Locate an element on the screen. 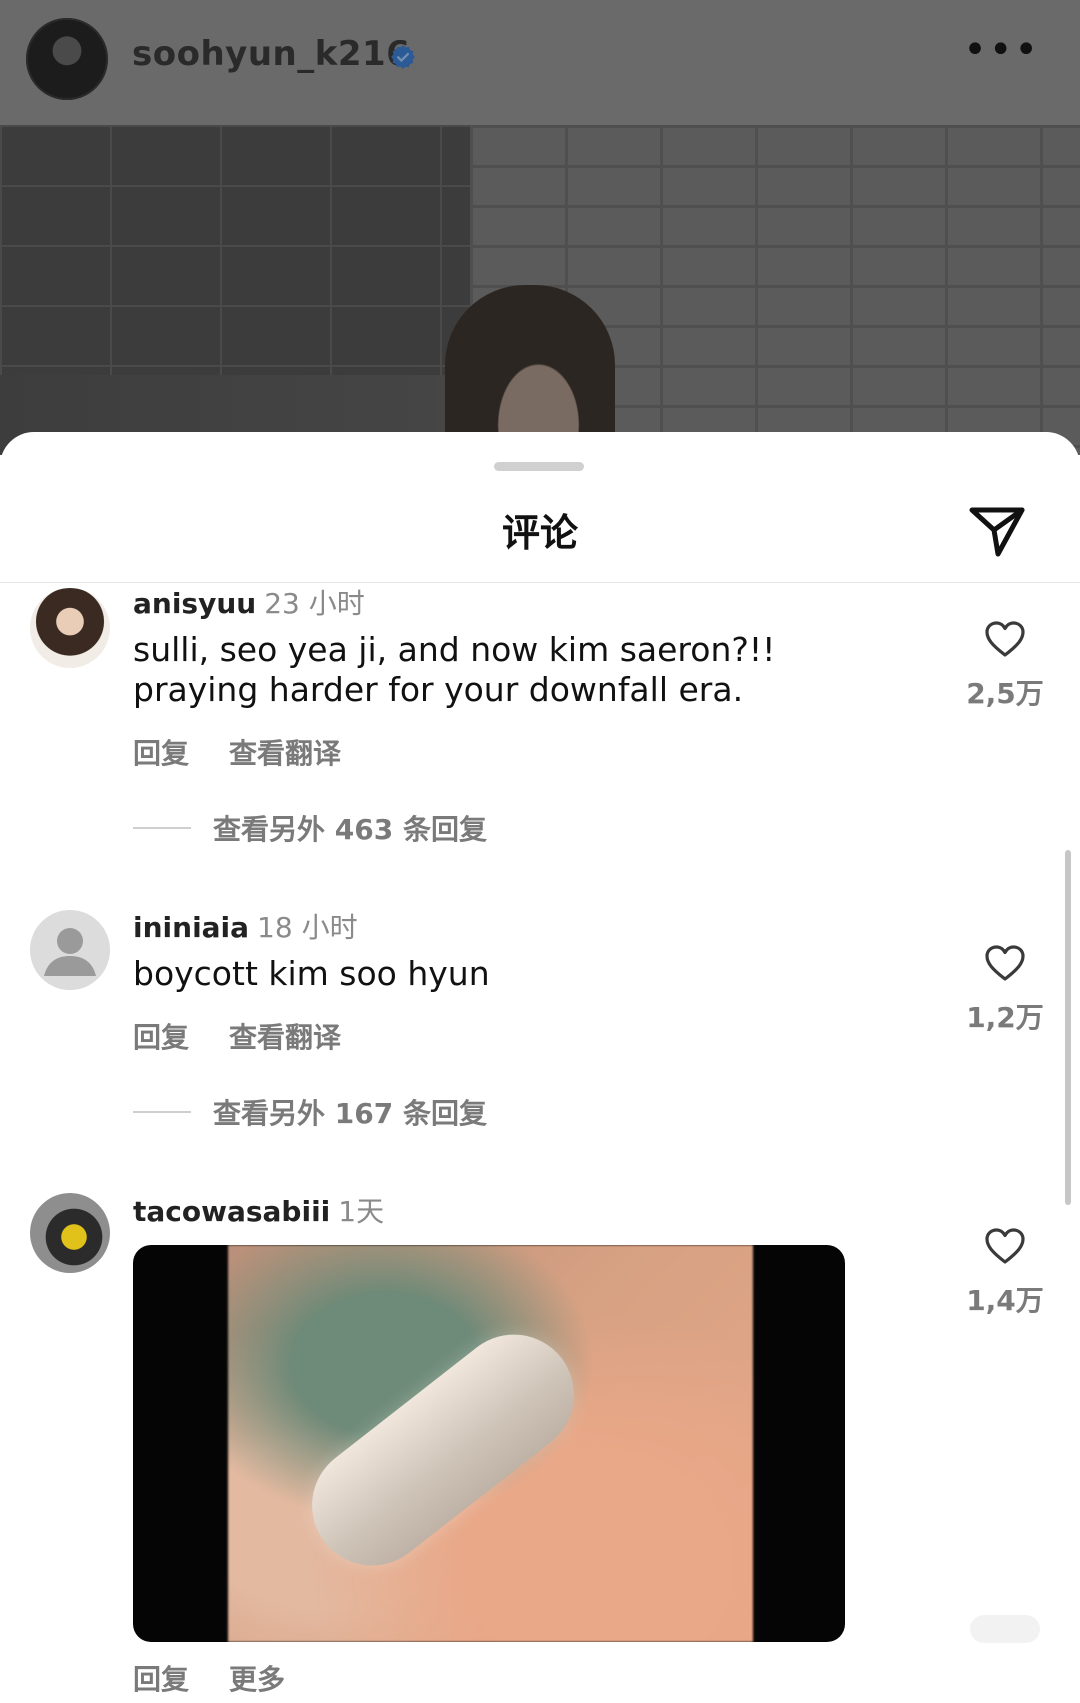 This screenshot has width=1080, height=1703. default-user-icon is located at coordinates (70, 950).